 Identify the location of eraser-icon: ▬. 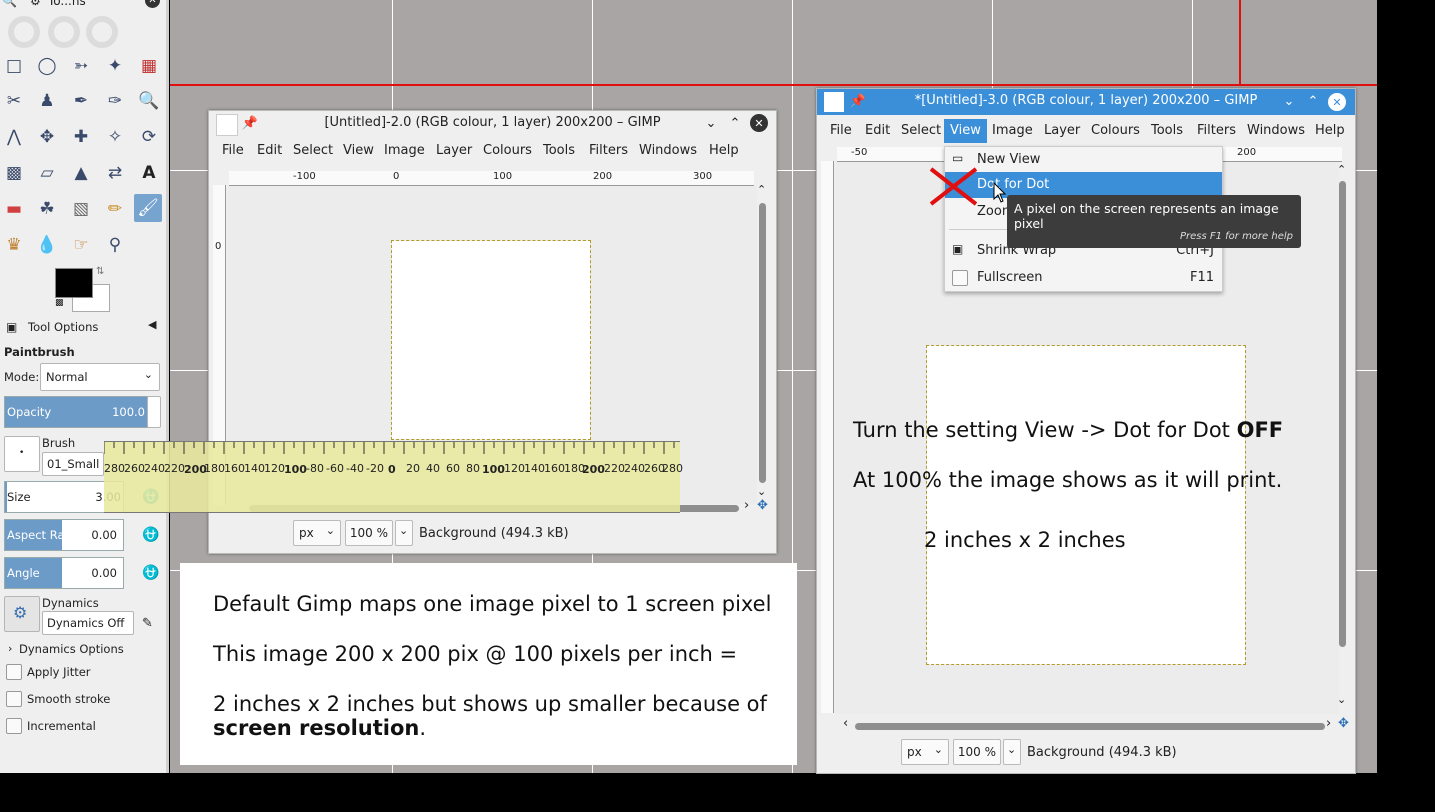
(14, 209).